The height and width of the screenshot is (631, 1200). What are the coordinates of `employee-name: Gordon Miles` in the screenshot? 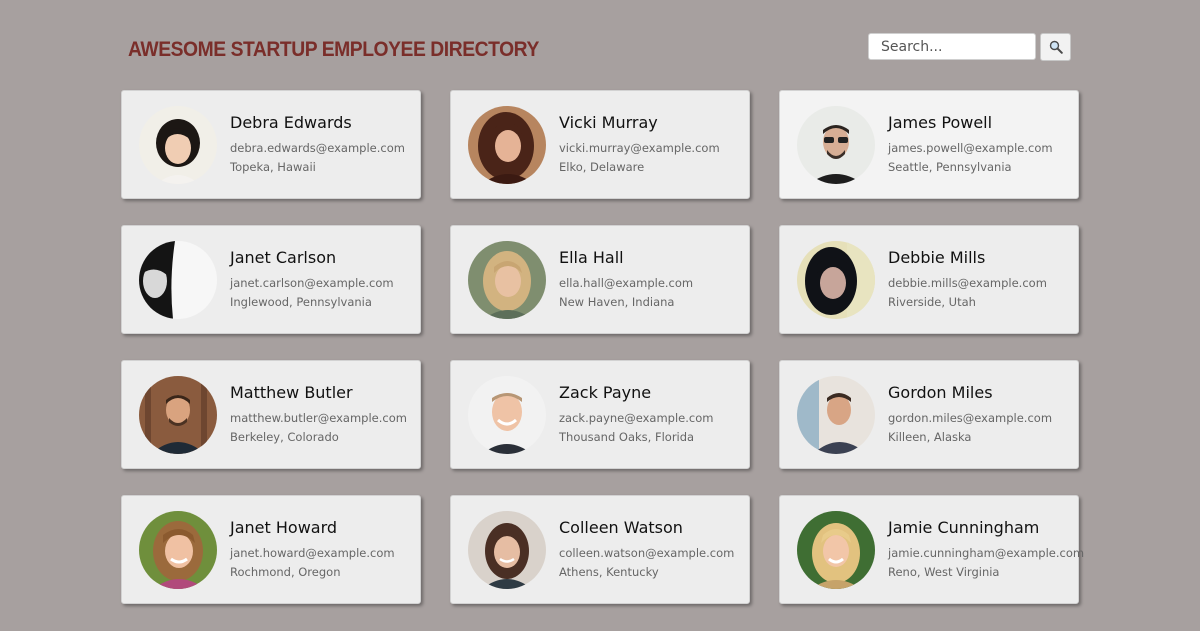 It's located at (940, 392).